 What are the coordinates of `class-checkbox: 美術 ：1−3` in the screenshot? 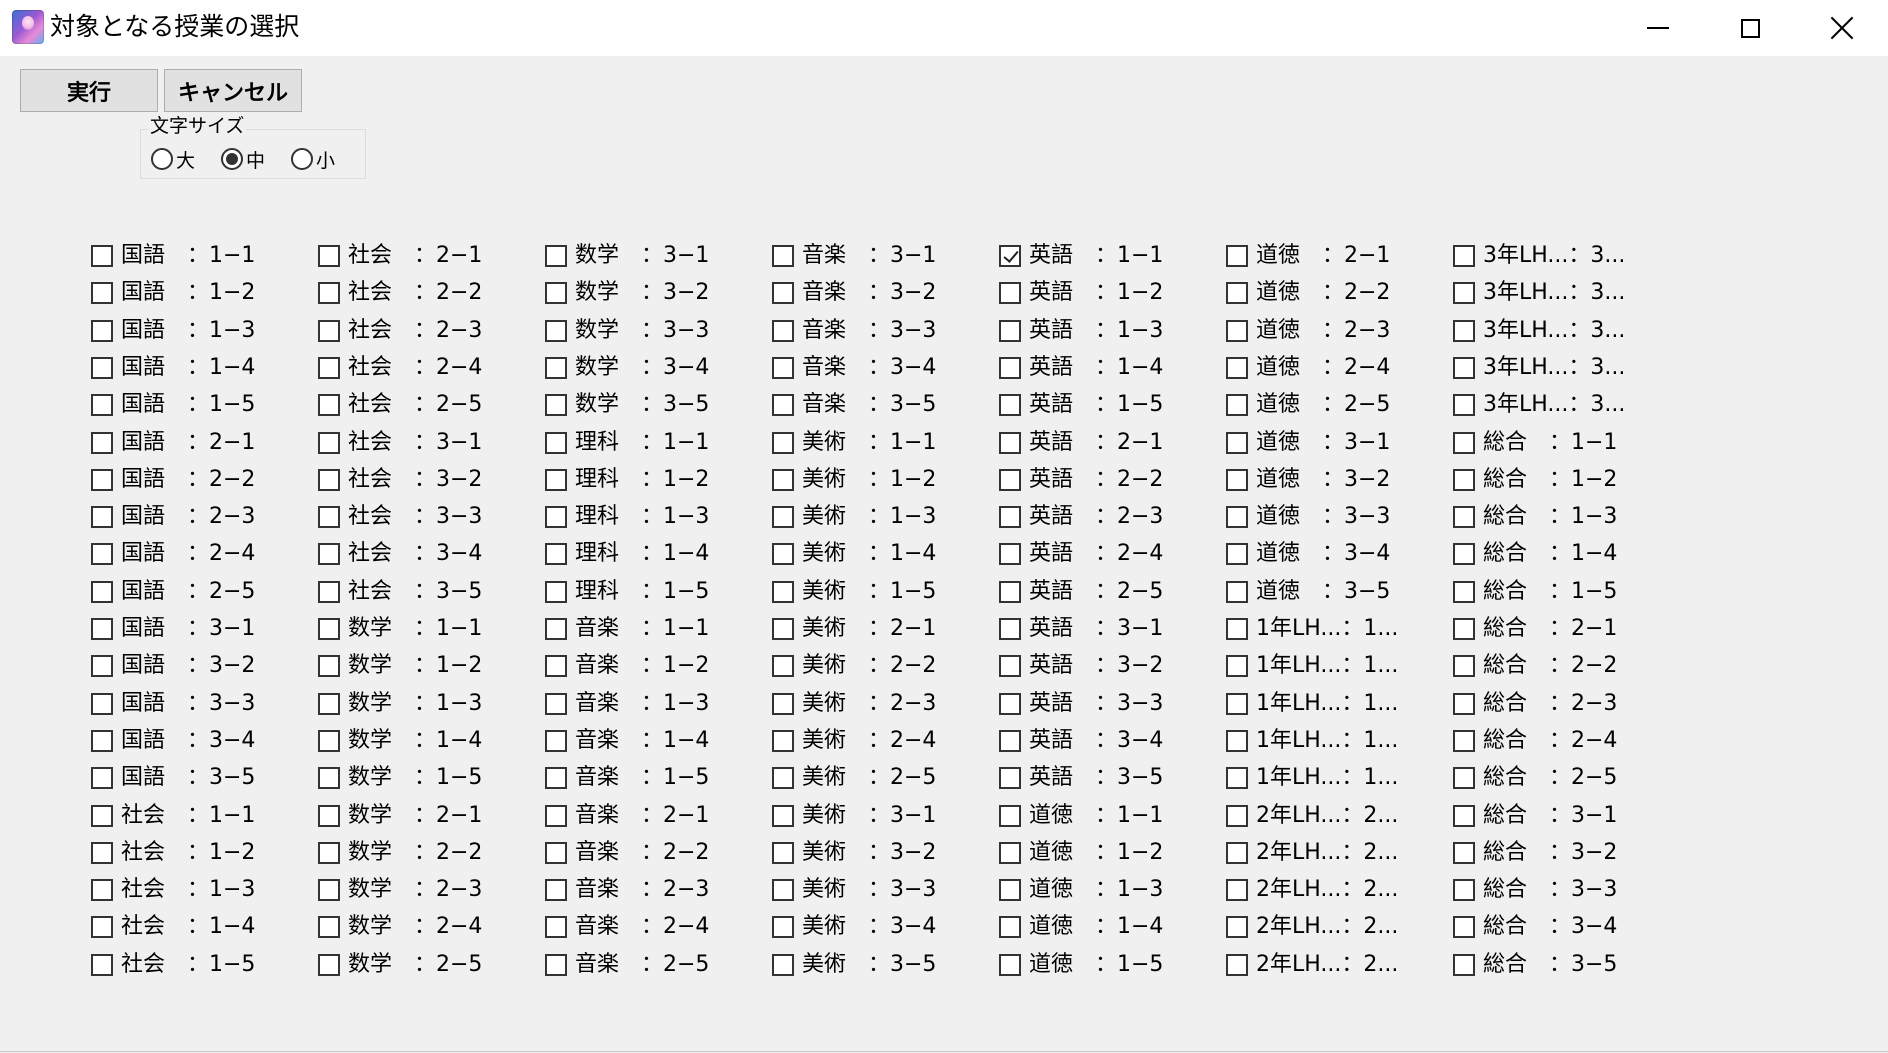 It's located at (854, 517).